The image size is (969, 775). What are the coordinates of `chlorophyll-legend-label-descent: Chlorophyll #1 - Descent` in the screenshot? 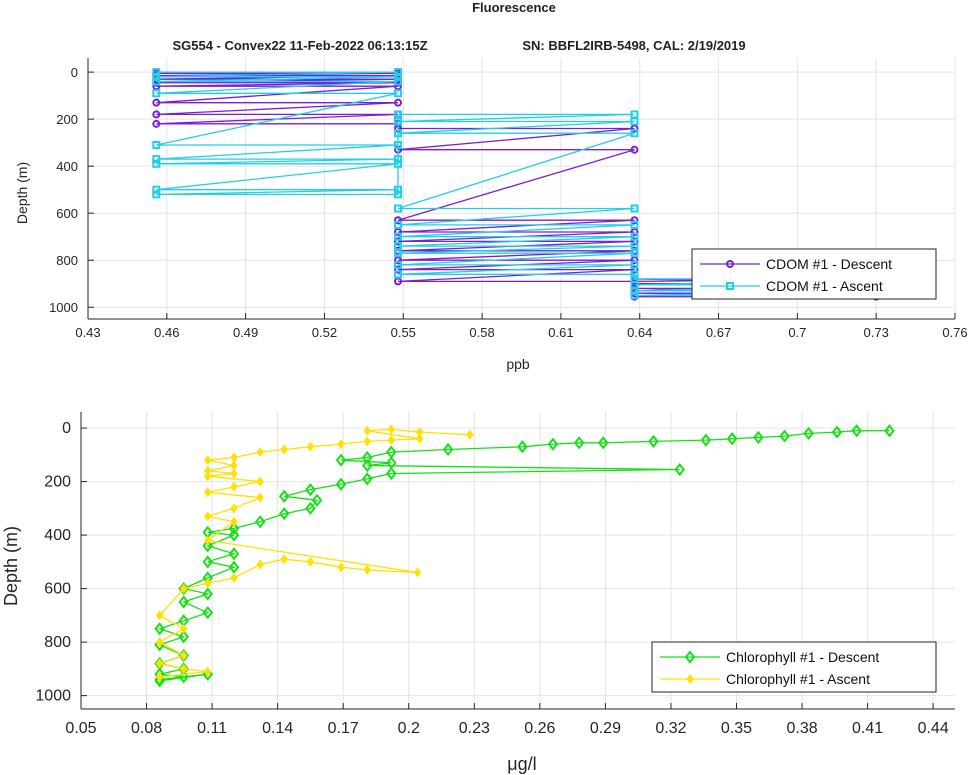 It's located at (802, 657).